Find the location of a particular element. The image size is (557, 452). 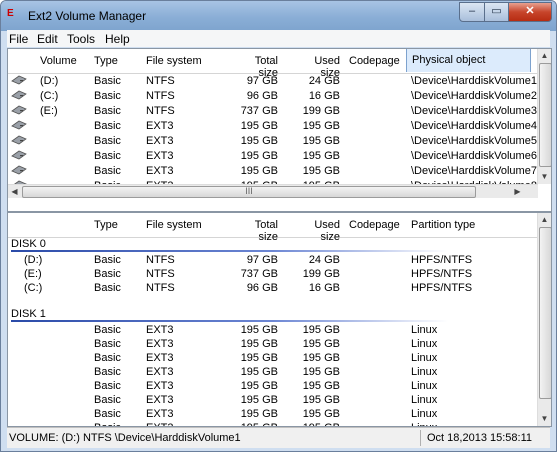

menu-file: File is located at coordinates (18, 39).